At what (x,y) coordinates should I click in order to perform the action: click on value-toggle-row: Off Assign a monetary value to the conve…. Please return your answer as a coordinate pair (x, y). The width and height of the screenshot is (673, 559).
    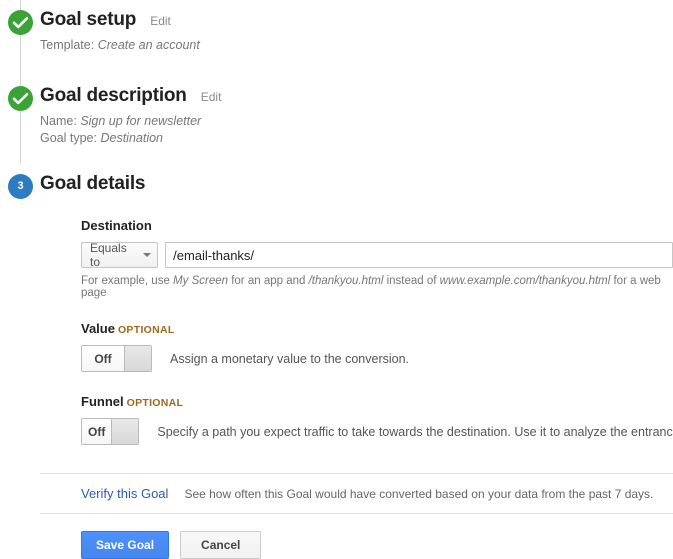
    Looking at the image, I should click on (377, 358).